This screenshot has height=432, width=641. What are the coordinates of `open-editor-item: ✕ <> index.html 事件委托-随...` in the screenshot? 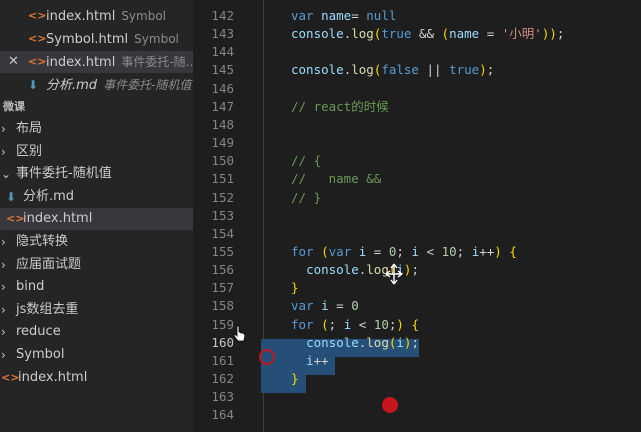 It's located at (96, 62).